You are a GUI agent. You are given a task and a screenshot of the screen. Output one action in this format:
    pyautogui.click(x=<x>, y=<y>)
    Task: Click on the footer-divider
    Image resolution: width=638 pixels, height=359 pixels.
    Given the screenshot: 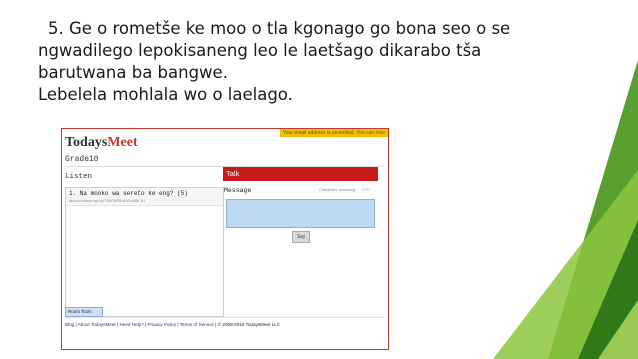 What is the action you would take?
    pyautogui.click(x=225, y=317)
    